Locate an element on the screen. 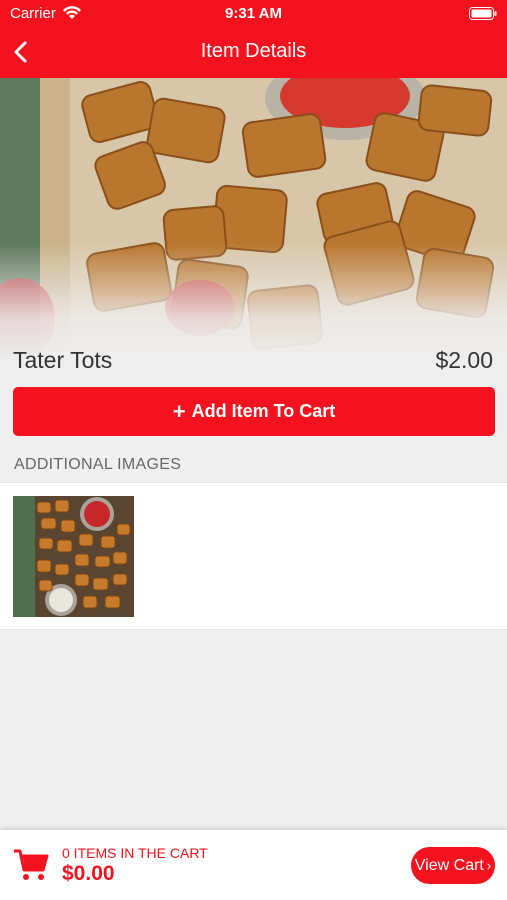 Image resolution: width=507 pixels, height=900 pixels. view-cart-button: View Cart › is located at coordinates (453, 865).